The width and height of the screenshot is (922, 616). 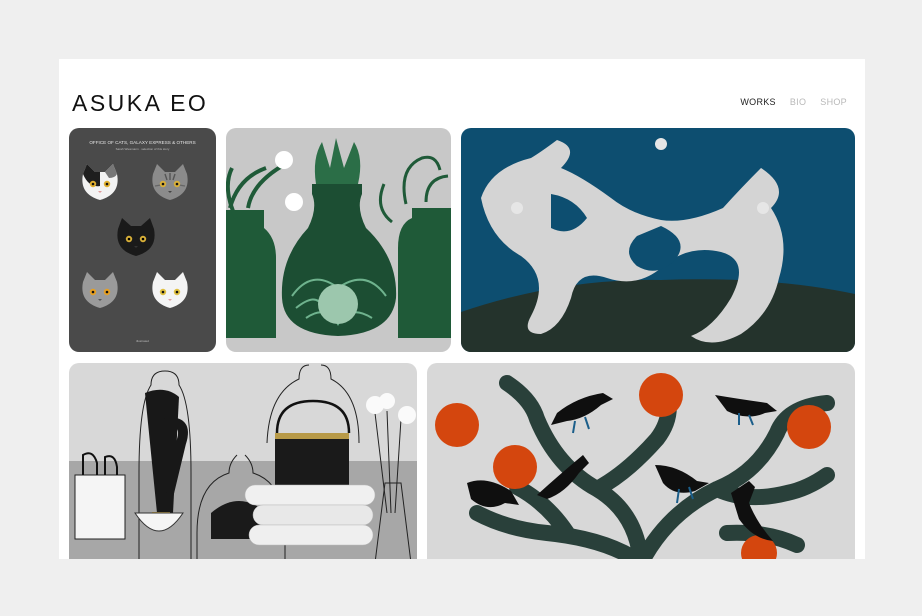 I want to click on artwork-tile-bags, so click(x=243, y=461).